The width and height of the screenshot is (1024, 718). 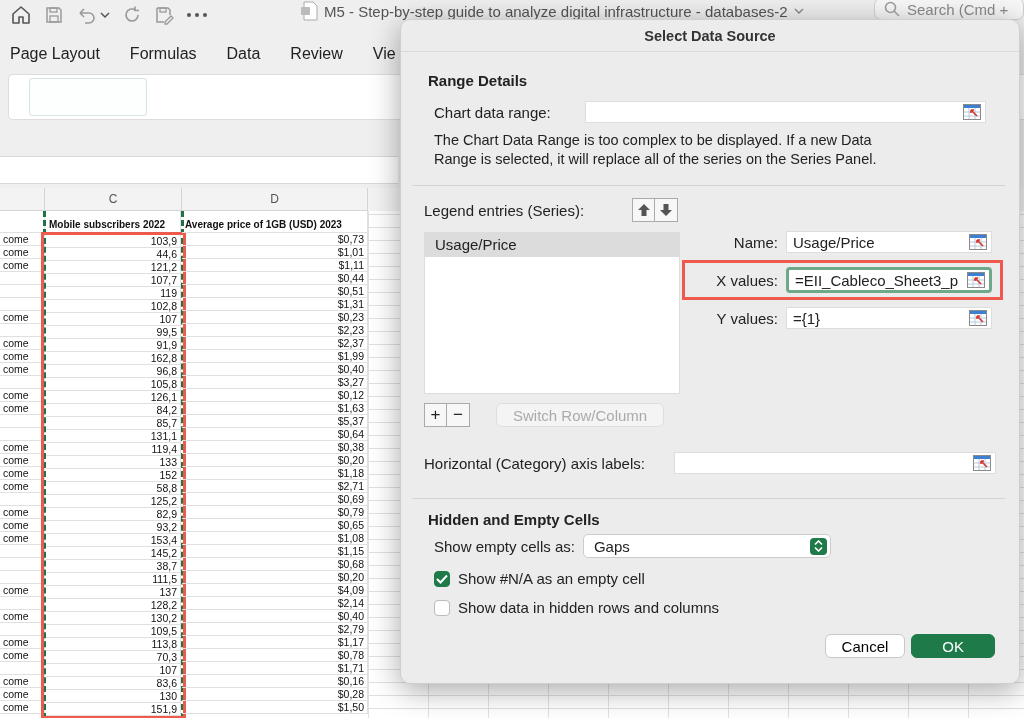 What do you see at coordinates (163, 54) in the screenshot?
I see `ribbon-tab: Formulas` at bounding box center [163, 54].